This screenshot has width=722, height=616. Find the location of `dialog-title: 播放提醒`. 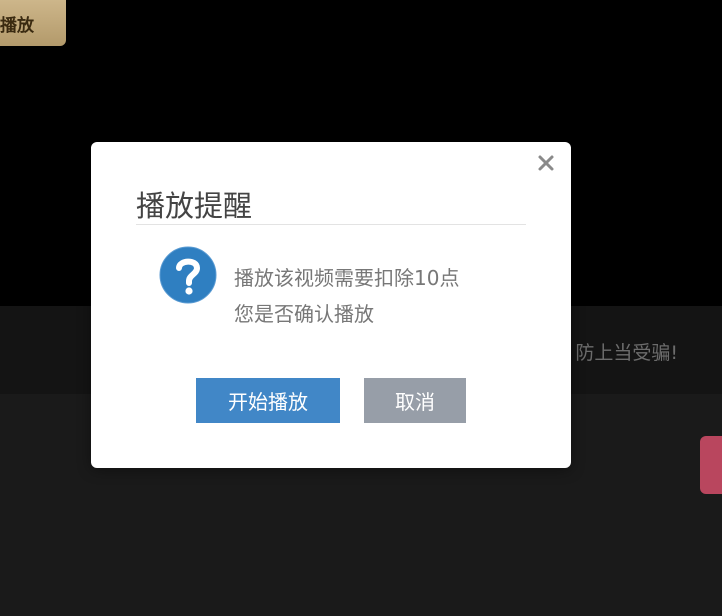

dialog-title: 播放提醒 is located at coordinates (331, 206).